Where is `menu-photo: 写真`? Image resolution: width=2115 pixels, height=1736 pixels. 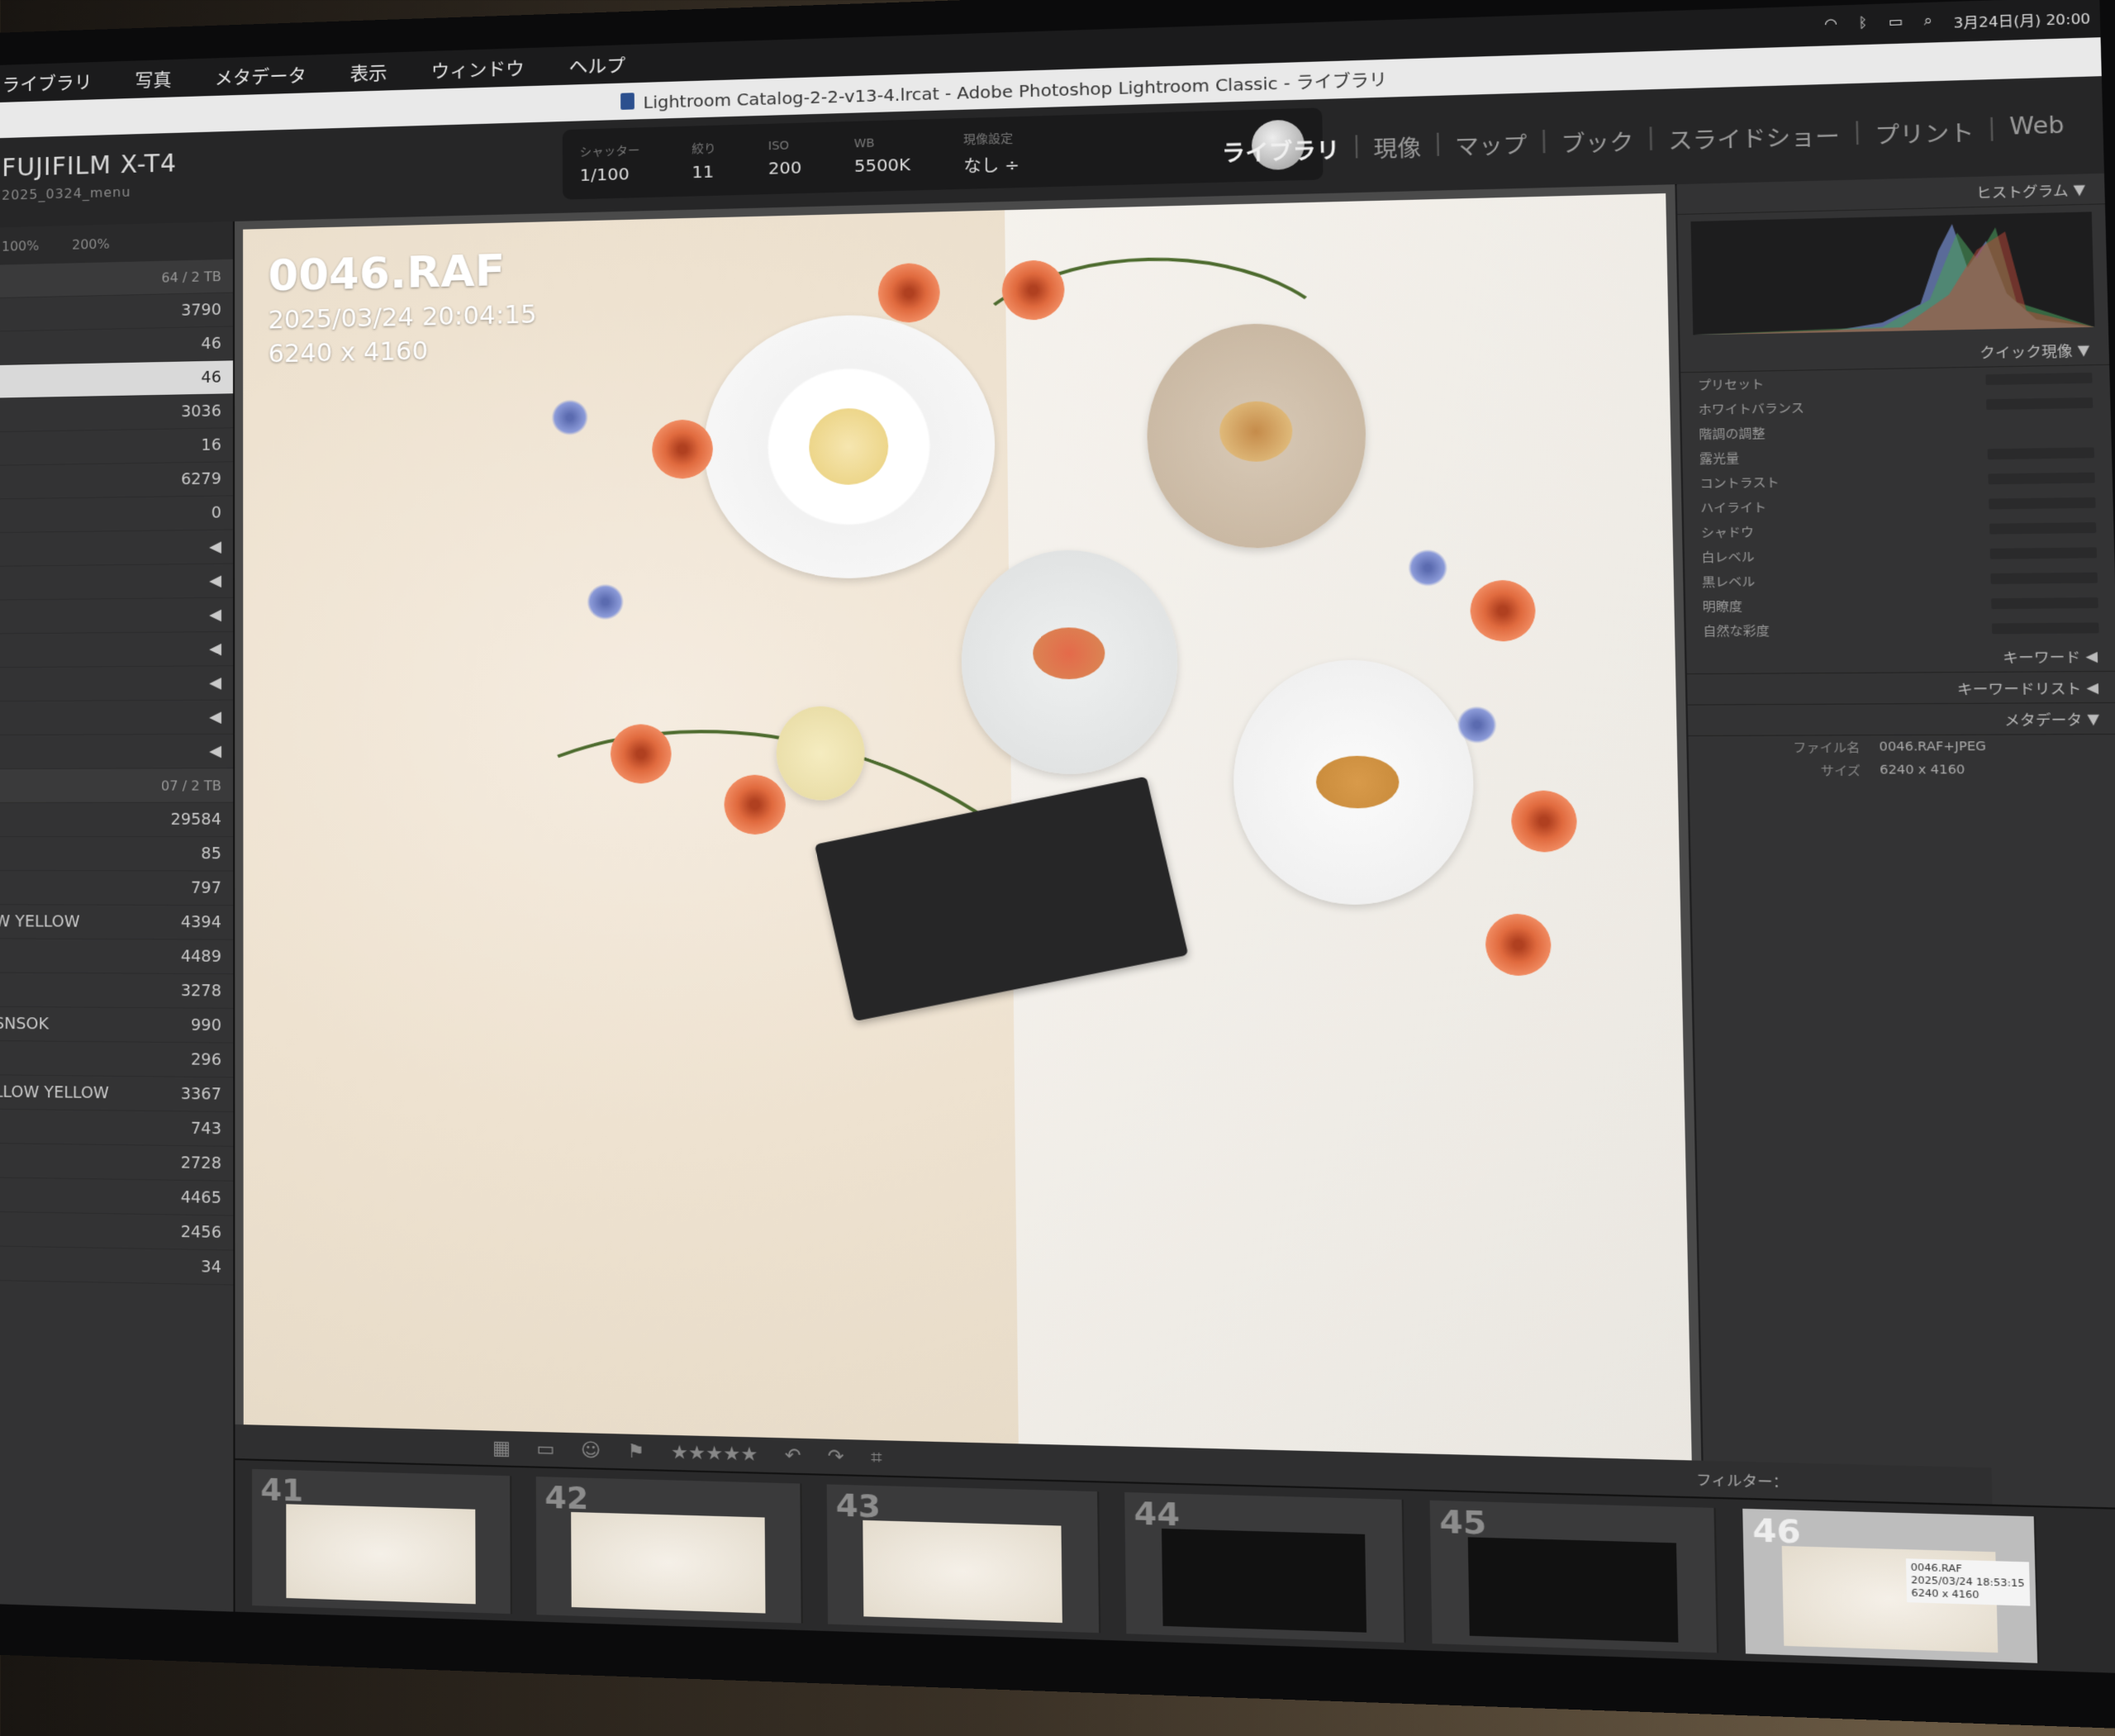
menu-photo: 写真 is located at coordinates (153, 79).